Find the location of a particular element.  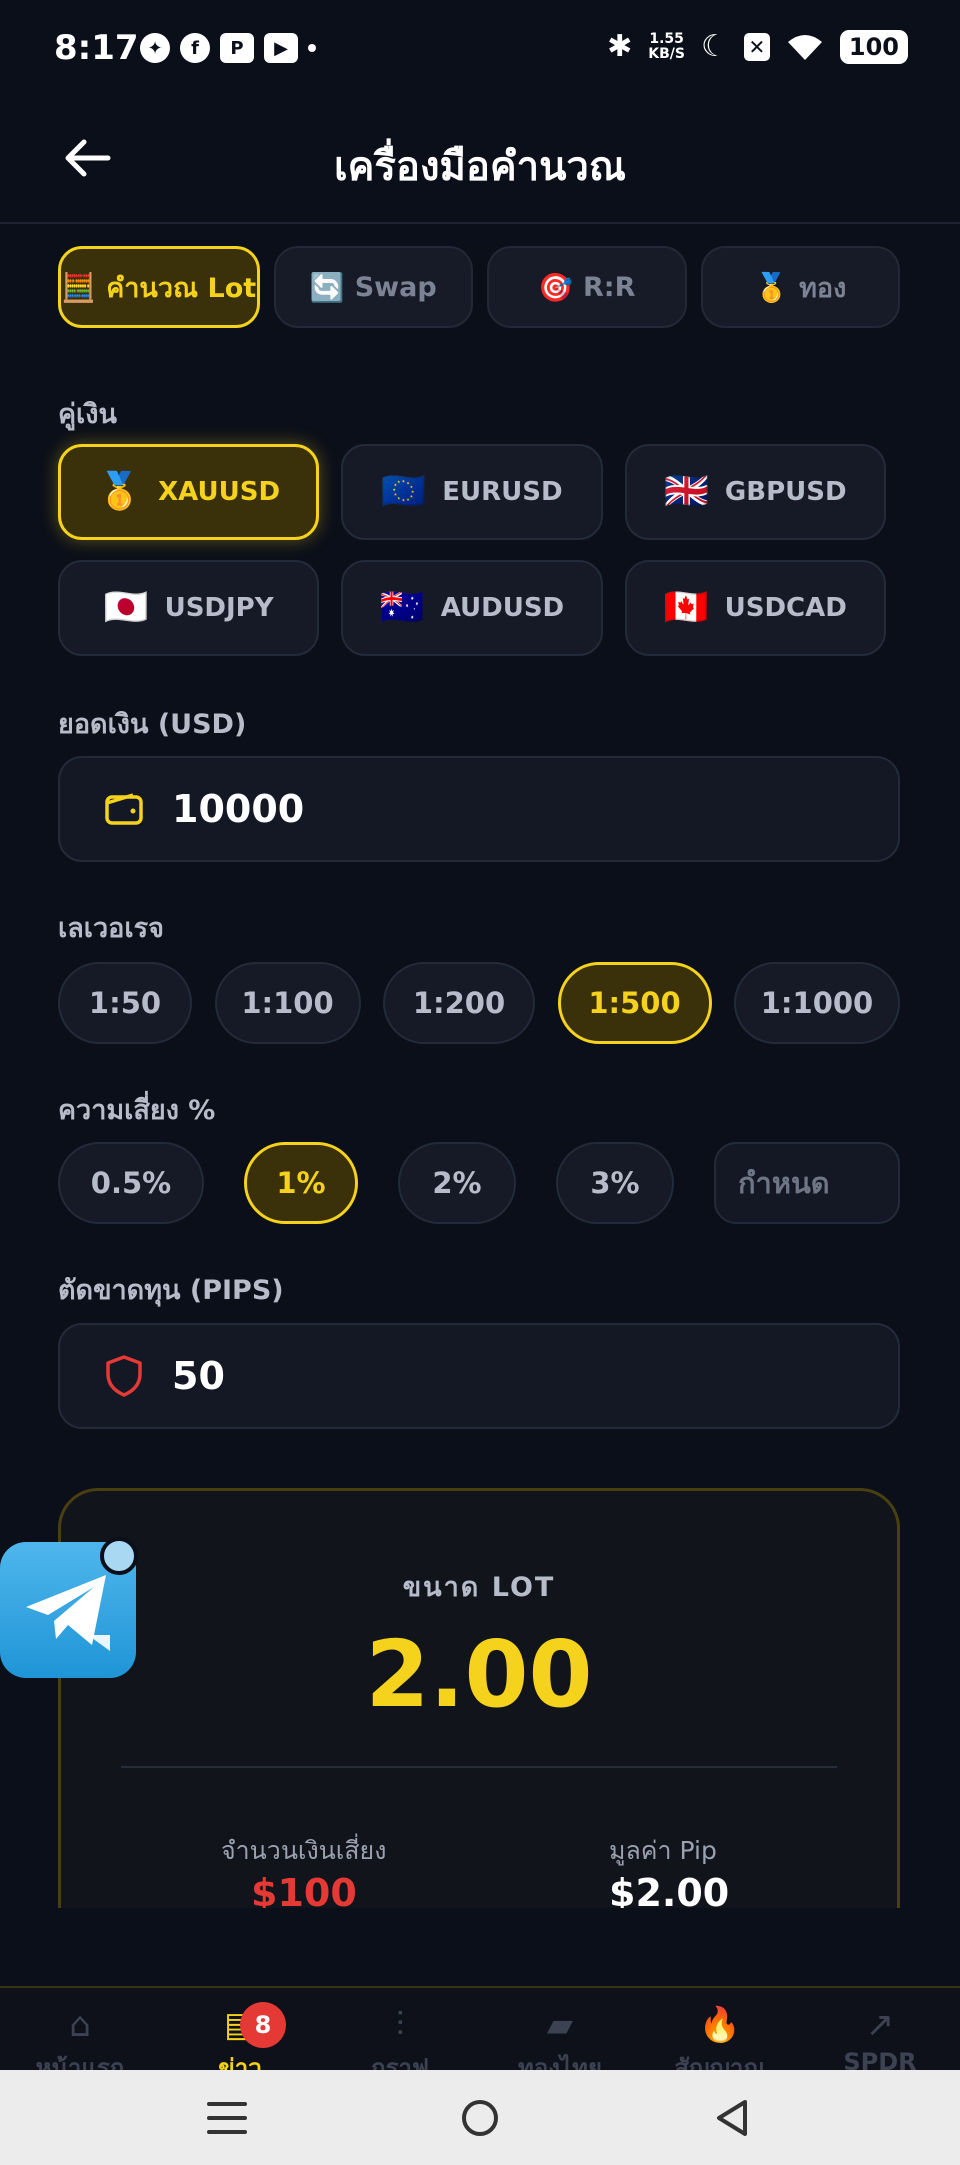

no-sim-icon: ✕ is located at coordinates (756, 47).